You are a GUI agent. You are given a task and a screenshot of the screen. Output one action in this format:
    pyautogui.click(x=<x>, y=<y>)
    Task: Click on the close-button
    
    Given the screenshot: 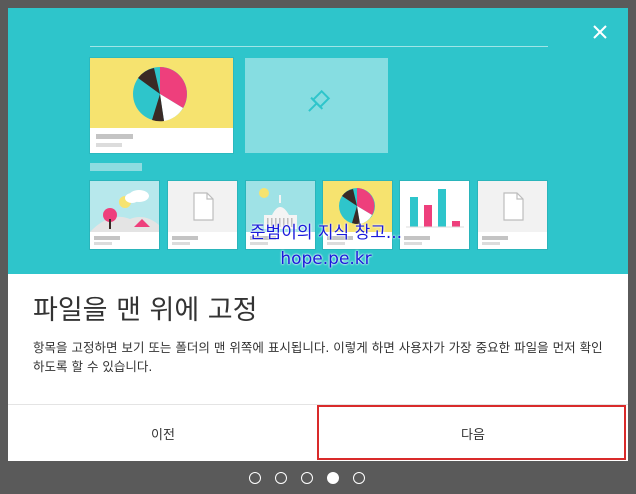 What is the action you would take?
    pyautogui.click(x=600, y=32)
    